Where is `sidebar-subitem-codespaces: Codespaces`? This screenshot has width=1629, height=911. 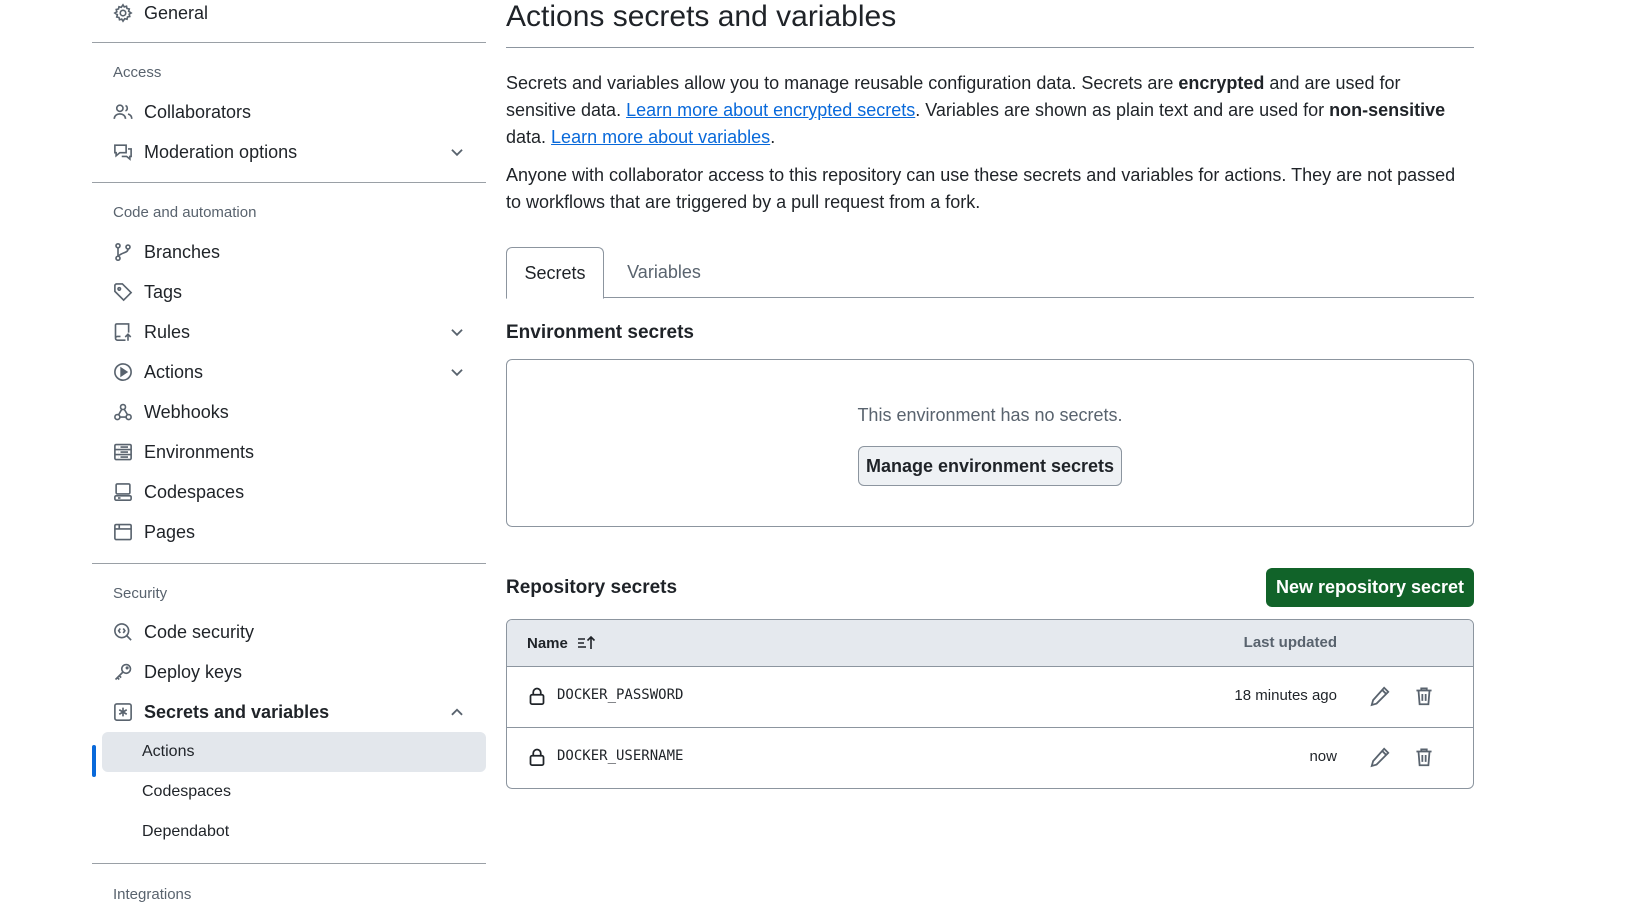
sidebar-subitem-codespaces: Codespaces is located at coordinates (289, 792).